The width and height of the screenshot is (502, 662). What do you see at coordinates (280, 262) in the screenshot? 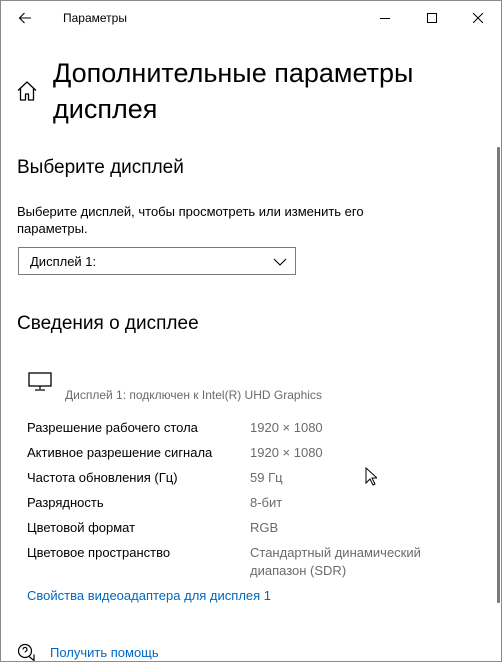
I see `chevron-down-icon` at bounding box center [280, 262].